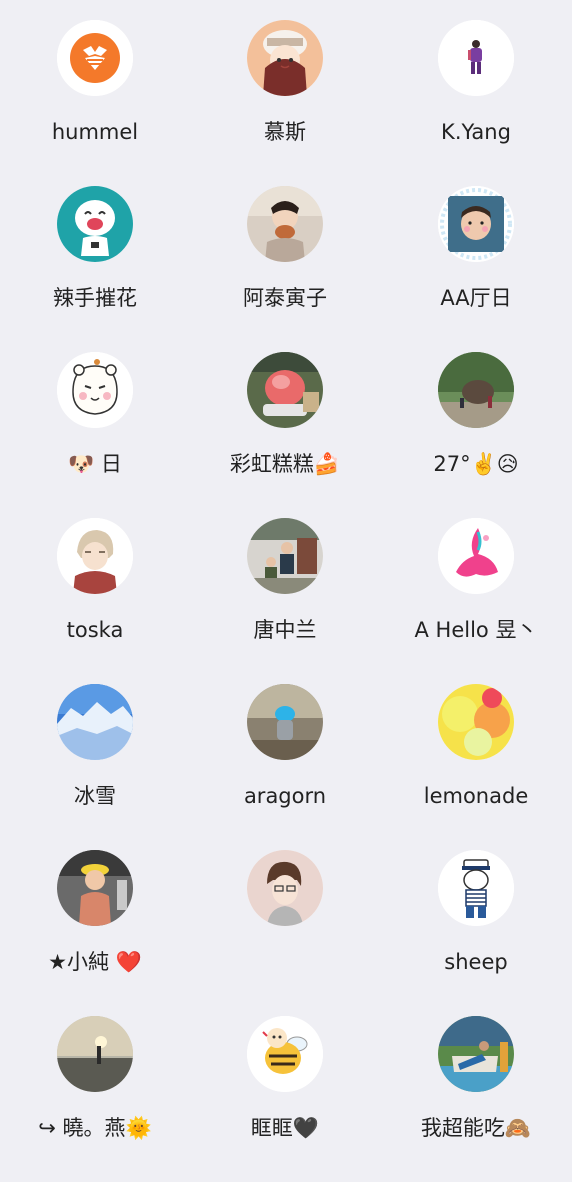 The width and height of the screenshot is (572, 1182). Describe the element at coordinates (285, 722) in the screenshot. I see `child-blue-hat-photo` at that location.